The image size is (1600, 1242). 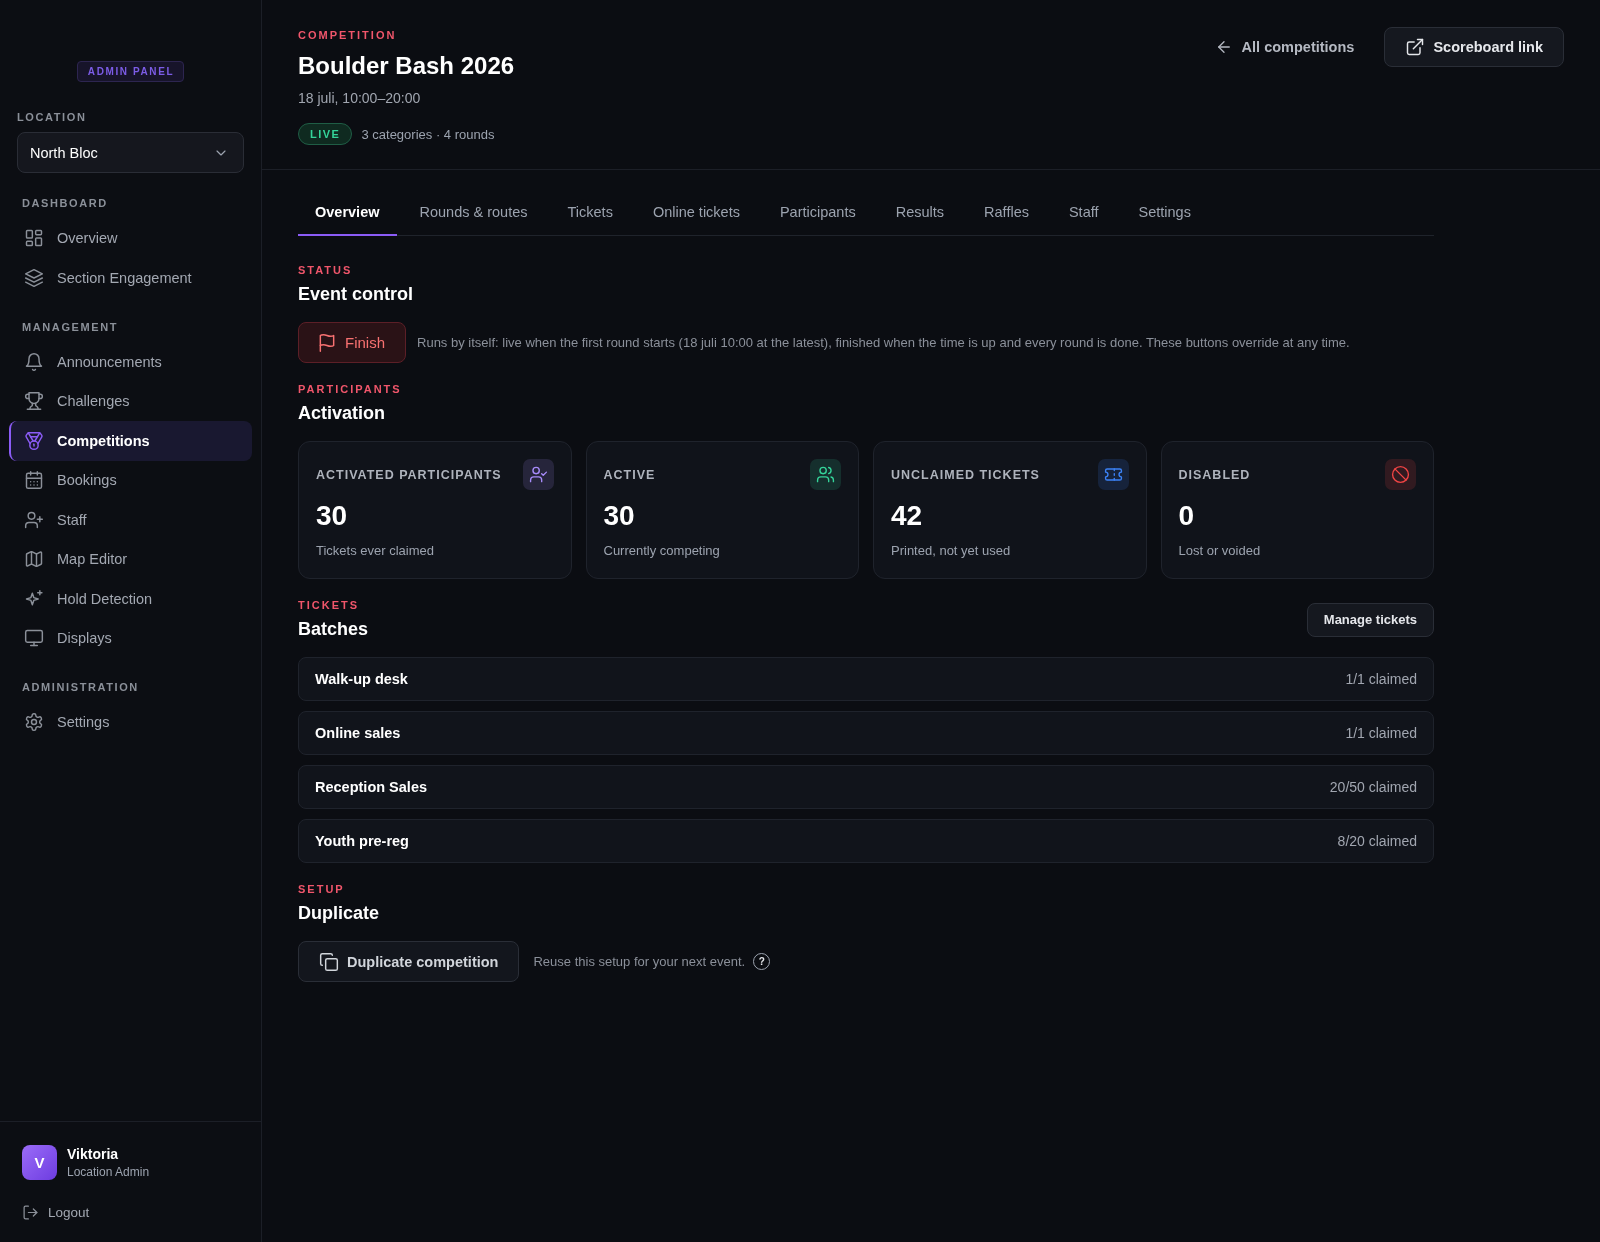 What do you see at coordinates (81, 687) in the screenshot?
I see `nav-section-heading: ADMINISTRATION` at bounding box center [81, 687].